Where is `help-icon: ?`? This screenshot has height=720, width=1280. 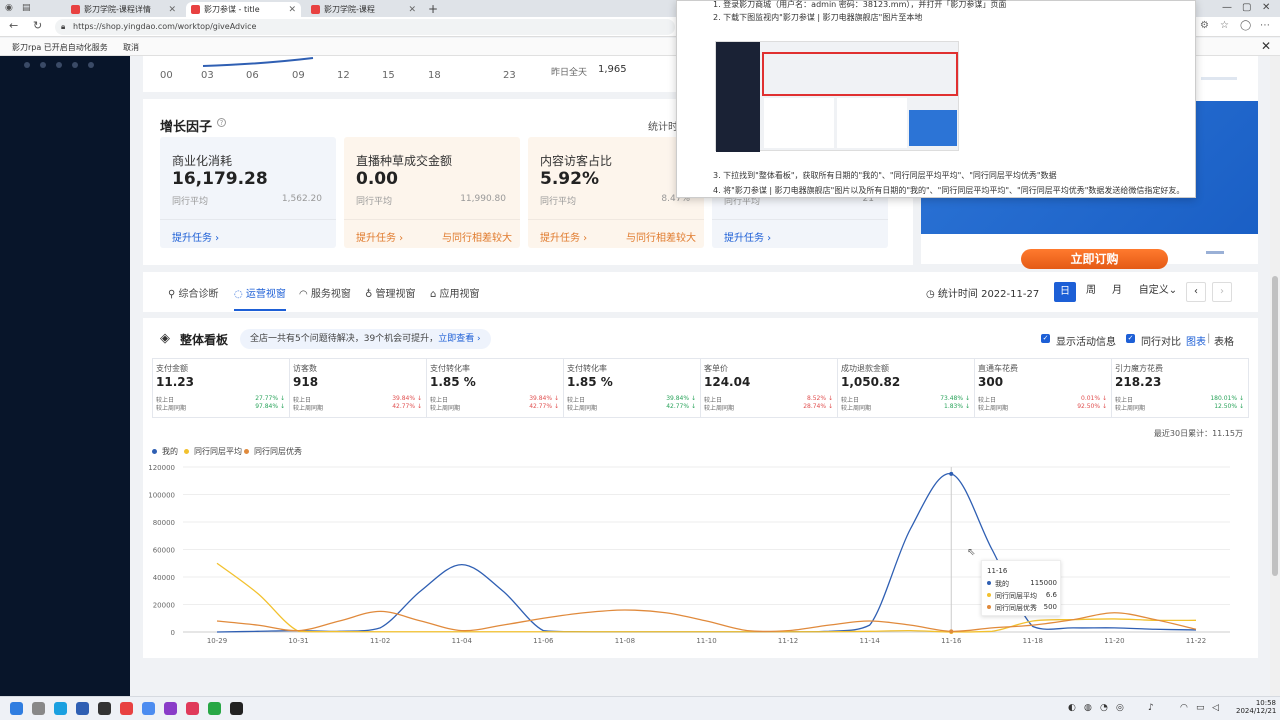
help-icon: ? is located at coordinates (221, 122).